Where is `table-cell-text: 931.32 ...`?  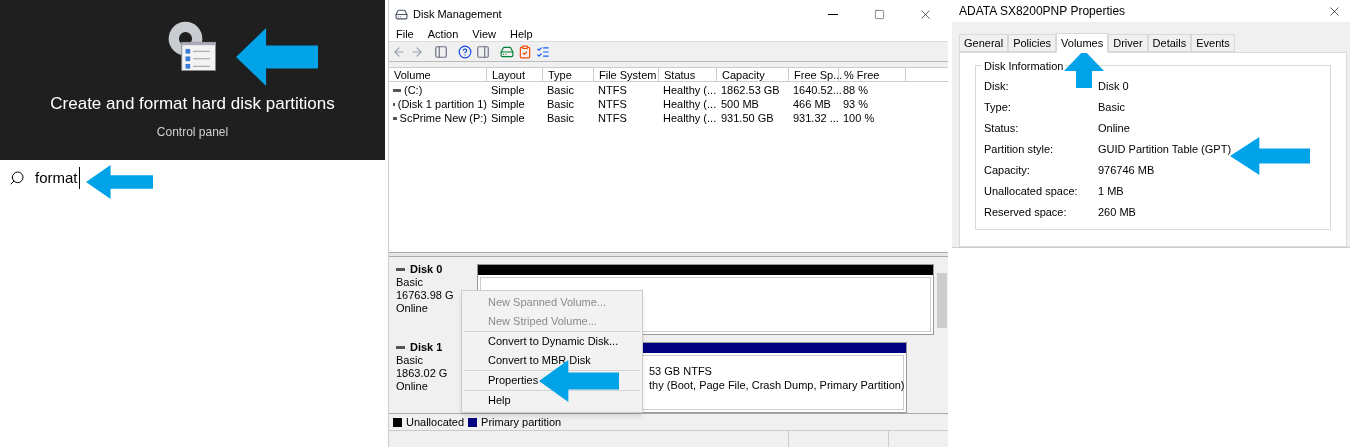 table-cell-text: 931.32 ... is located at coordinates (815, 118).